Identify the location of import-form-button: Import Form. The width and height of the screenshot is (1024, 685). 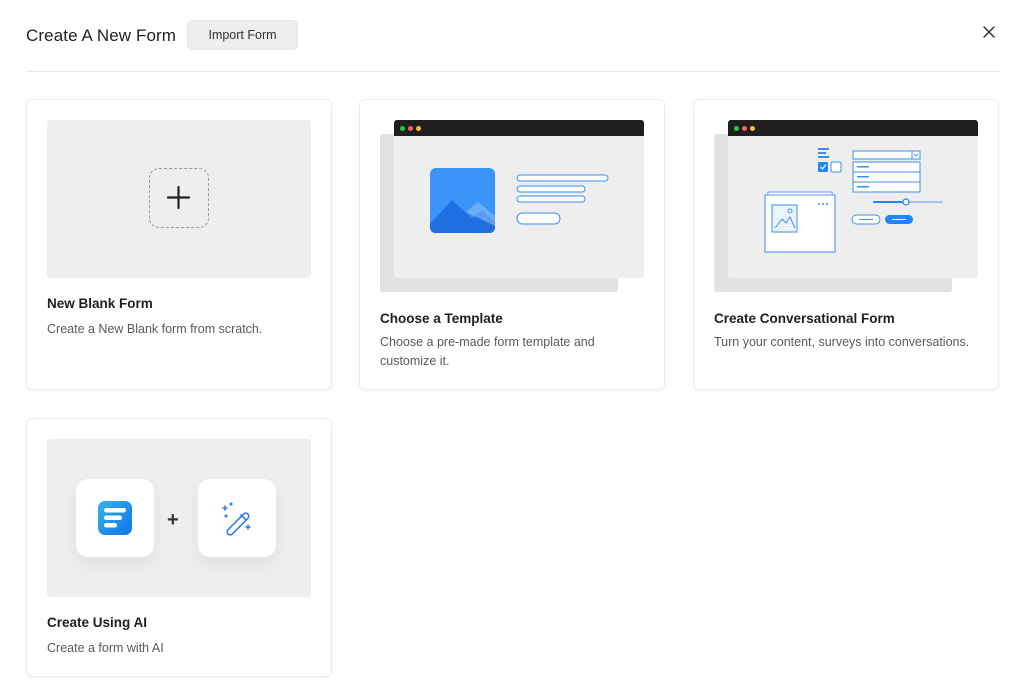
(242, 35).